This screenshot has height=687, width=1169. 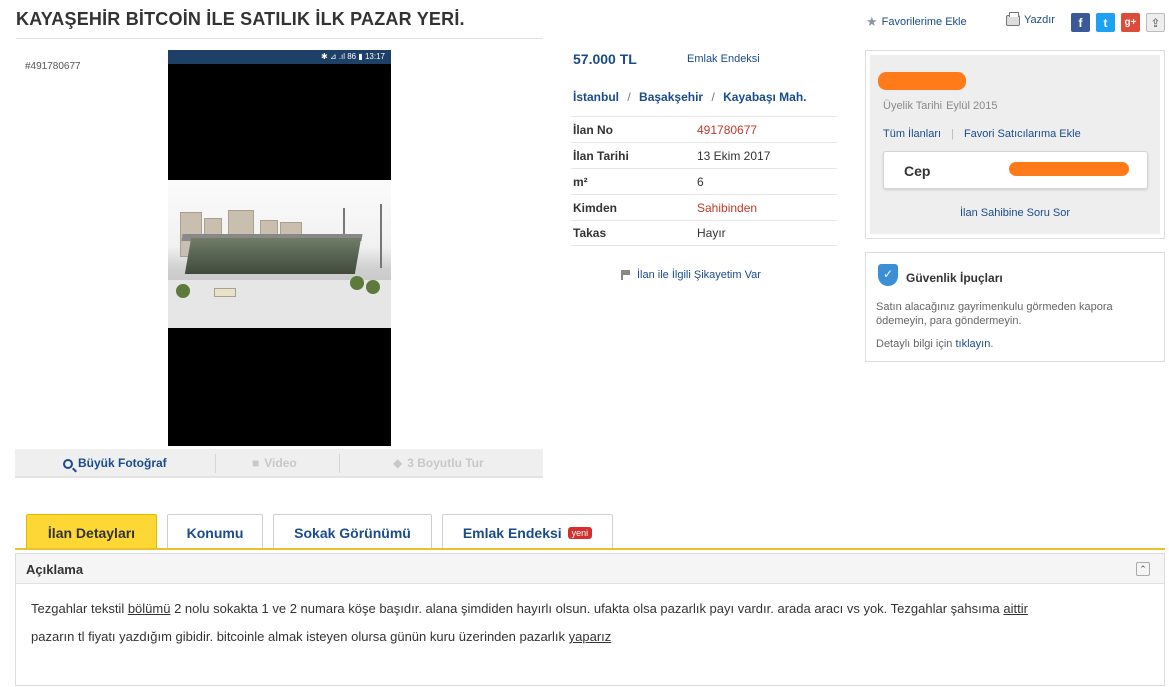 What do you see at coordinates (1015, 213) in the screenshot?
I see `ask-seller-link: İlan Sahibine Soru Sor` at bounding box center [1015, 213].